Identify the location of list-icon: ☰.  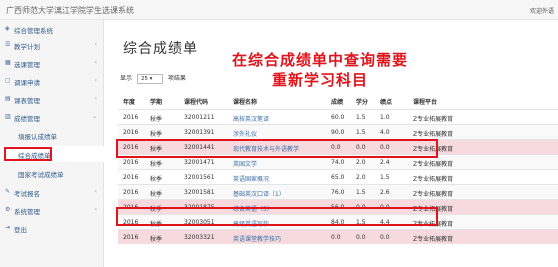
(8, 44).